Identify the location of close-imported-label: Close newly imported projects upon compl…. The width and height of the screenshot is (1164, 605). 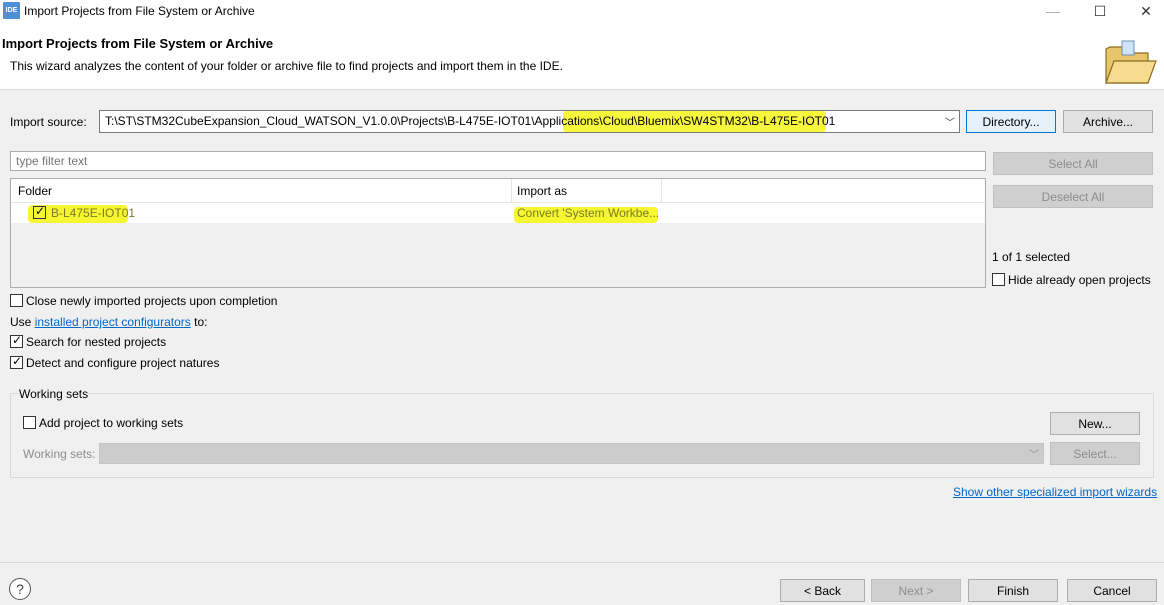
(151, 301).